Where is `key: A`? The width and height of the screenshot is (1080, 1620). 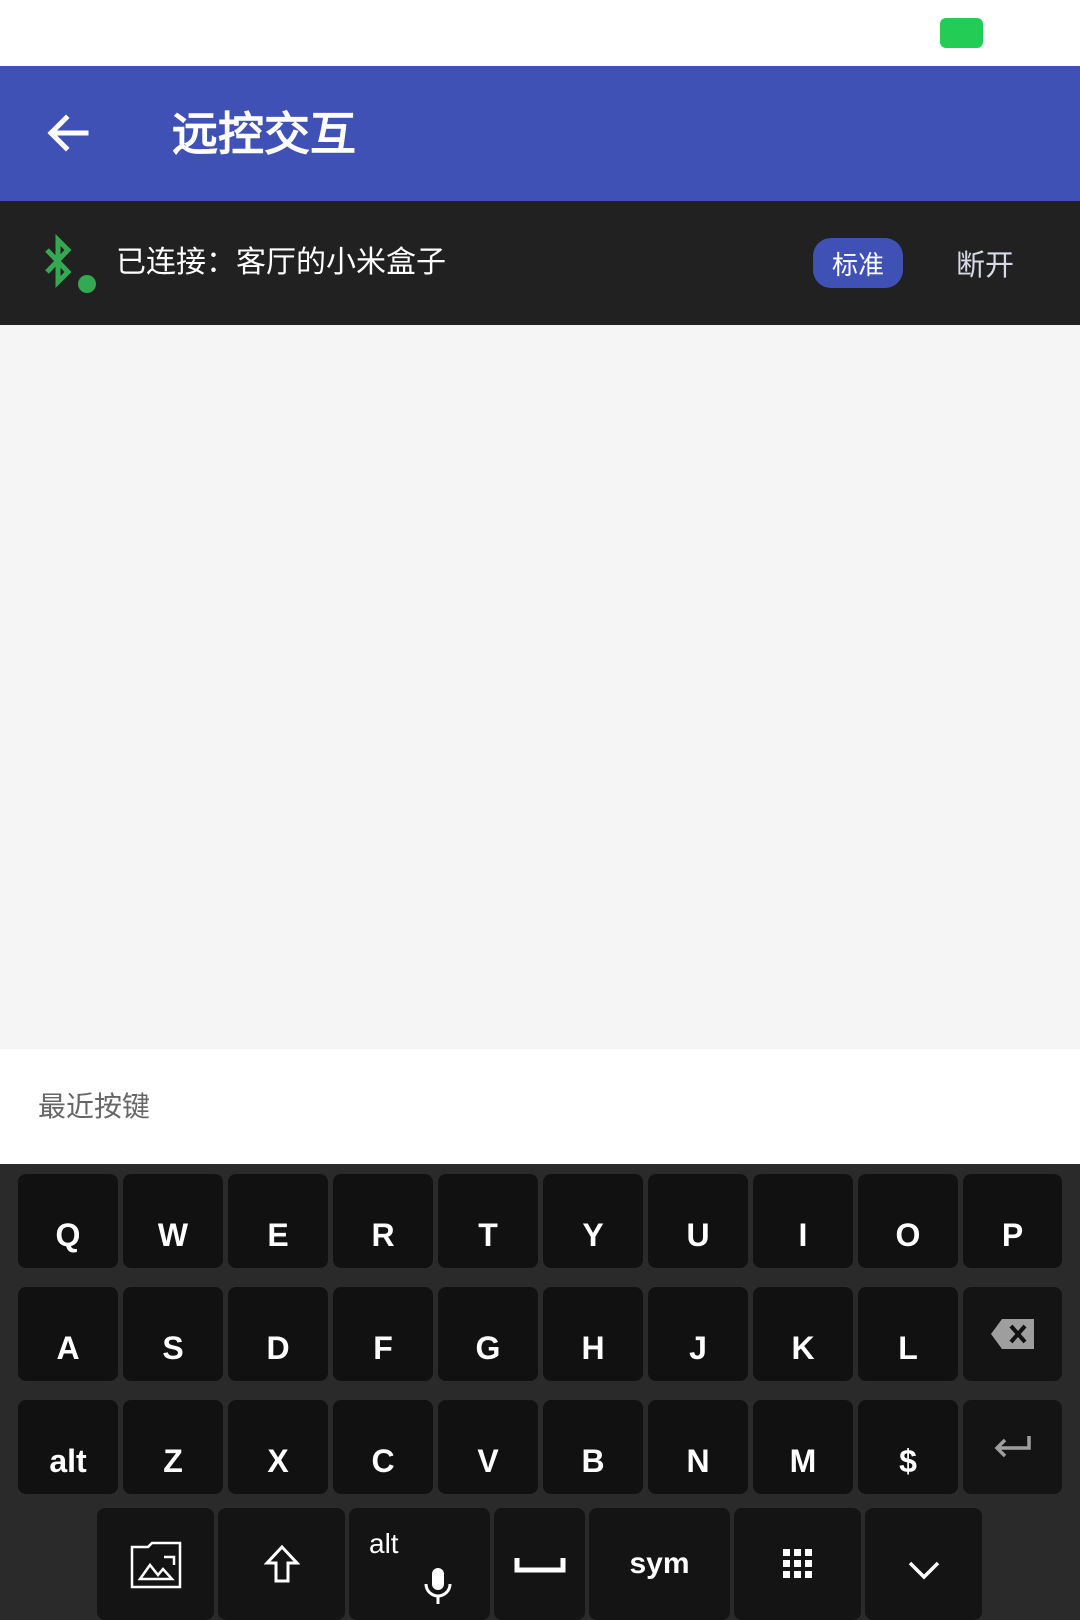 key: A is located at coordinates (68, 1334).